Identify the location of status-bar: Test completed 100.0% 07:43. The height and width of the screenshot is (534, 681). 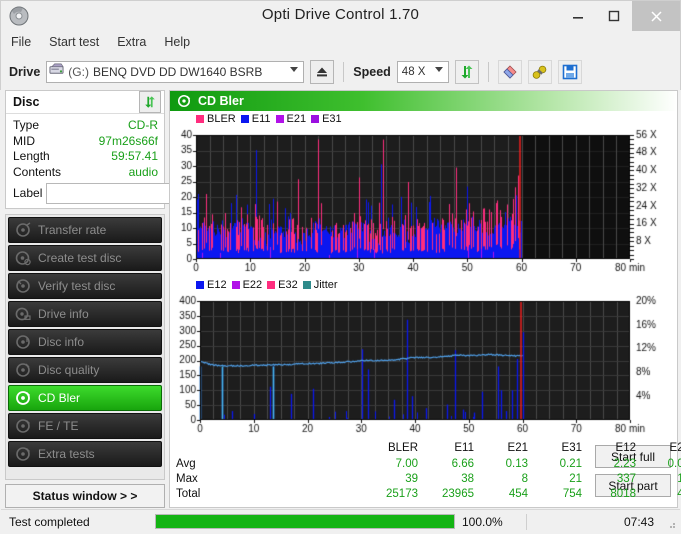
(340, 521).